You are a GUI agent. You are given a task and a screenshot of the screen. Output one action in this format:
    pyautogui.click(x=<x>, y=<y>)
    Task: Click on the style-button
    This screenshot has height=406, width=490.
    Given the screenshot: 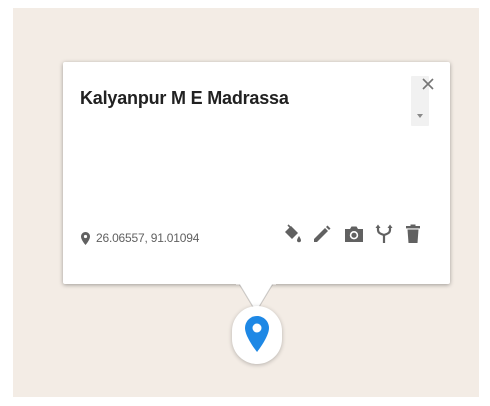 What is the action you would take?
    pyautogui.click(x=292, y=234)
    